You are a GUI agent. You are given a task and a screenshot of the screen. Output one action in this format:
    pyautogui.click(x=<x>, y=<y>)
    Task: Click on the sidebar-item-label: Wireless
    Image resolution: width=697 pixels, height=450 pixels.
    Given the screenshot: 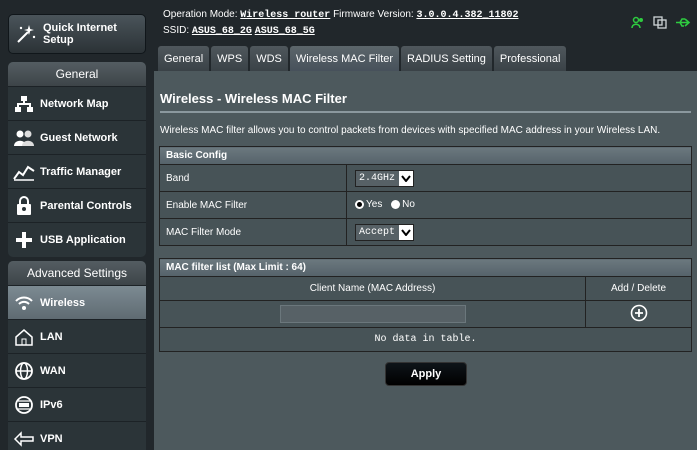 What is the action you would take?
    pyautogui.click(x=63, y=302)
    